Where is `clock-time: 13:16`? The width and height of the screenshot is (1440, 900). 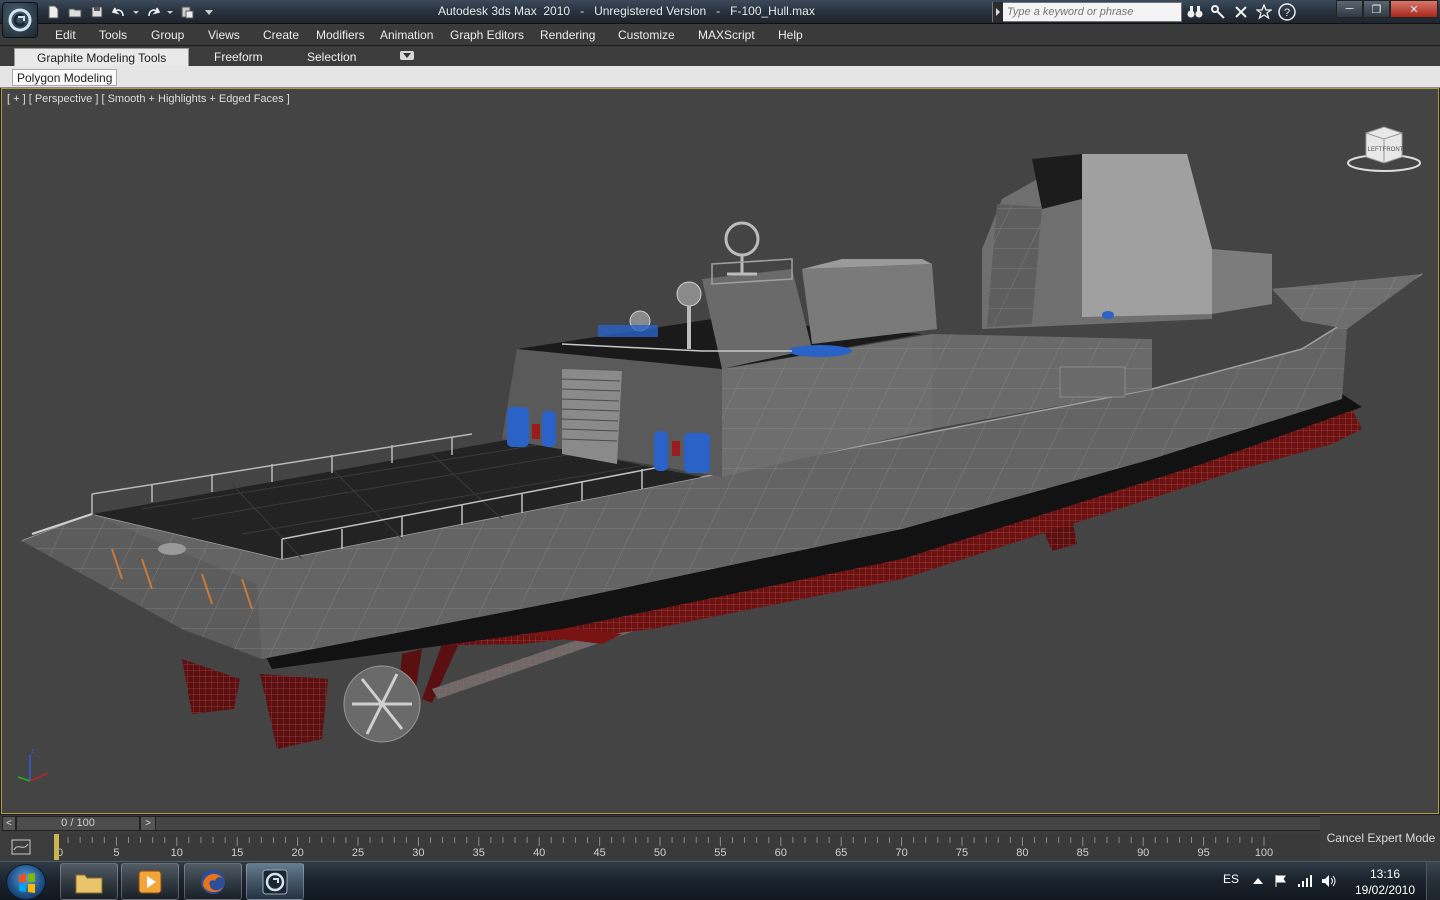
clock-time: 13:16 is located at coordinates (1385, 874).